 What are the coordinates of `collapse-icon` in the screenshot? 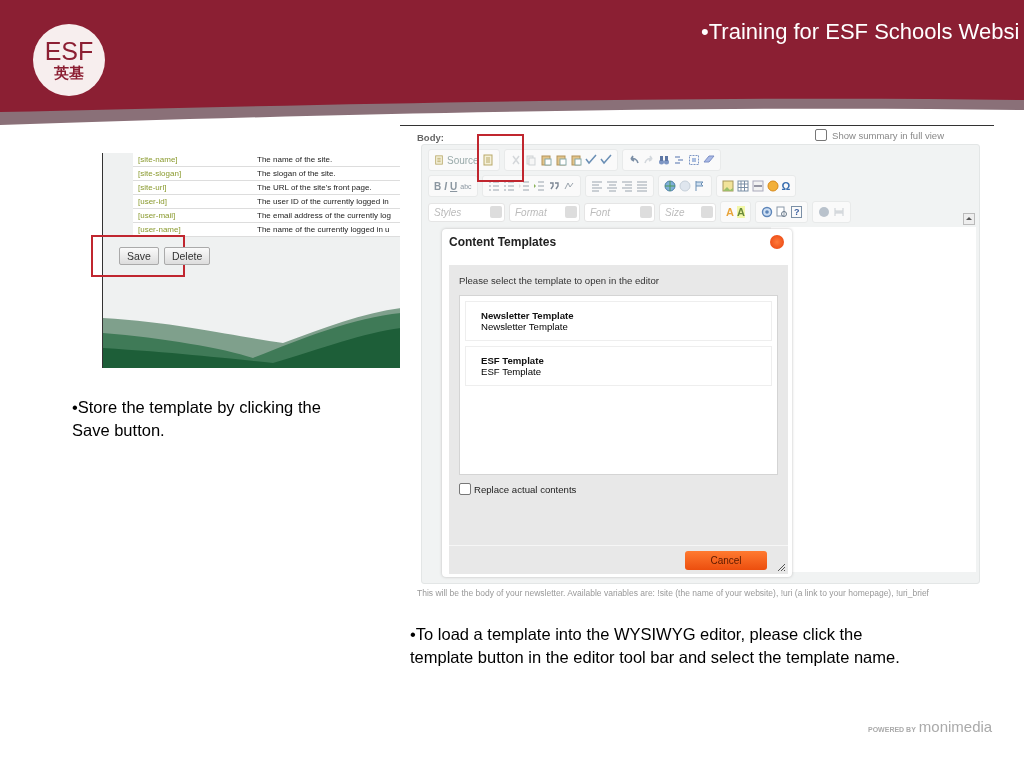 It's located at (969, 219).